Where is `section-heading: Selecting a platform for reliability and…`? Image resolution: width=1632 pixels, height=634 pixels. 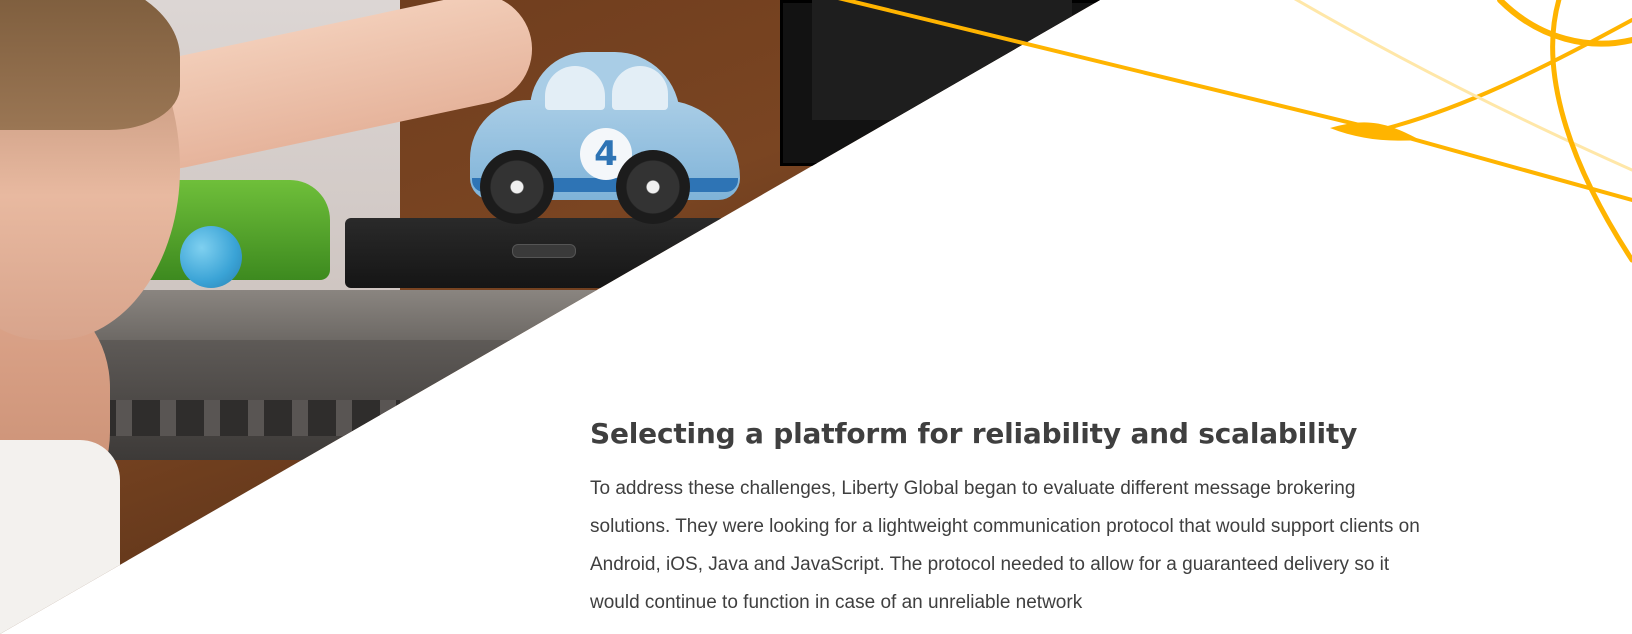 section-heading: Selecting a platform for reliability and… is located at coordinates (974, 433).